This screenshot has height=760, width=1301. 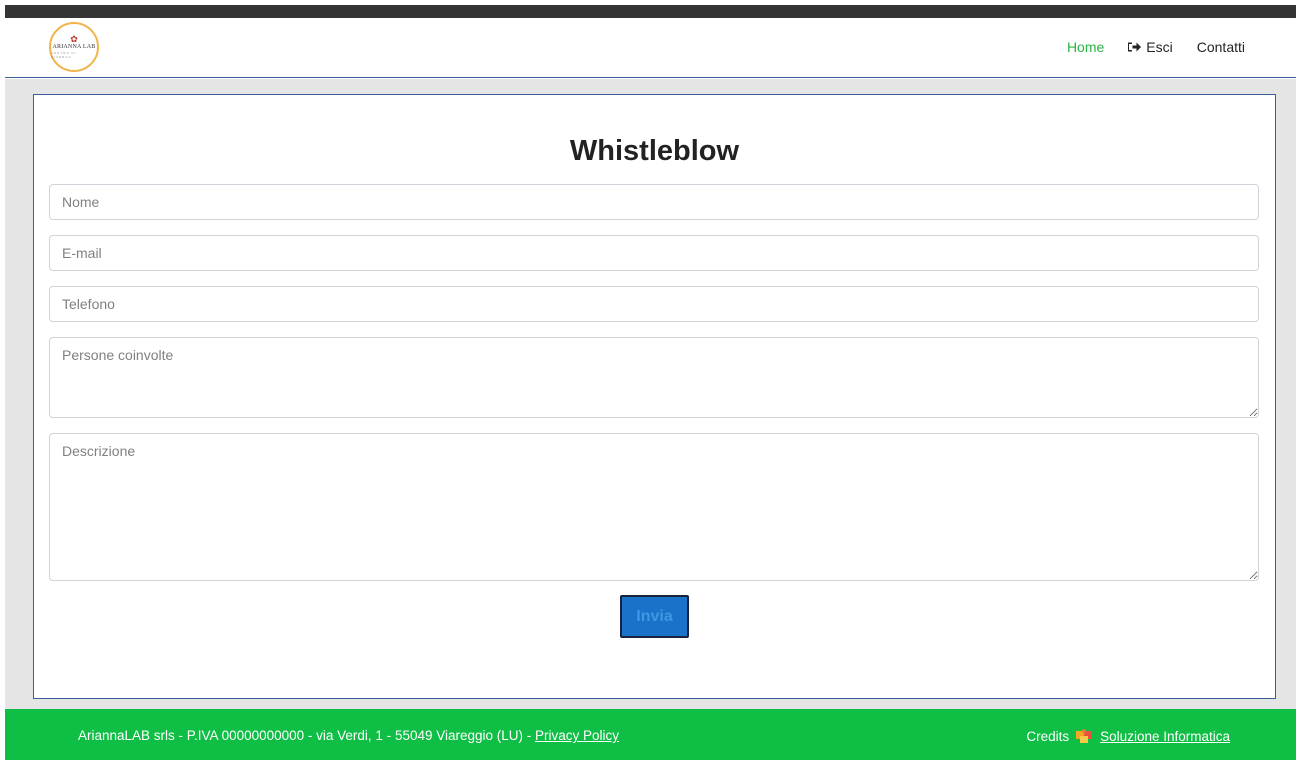 What do you see at coordinates (1084, 736) in the screenshot?
I see `puzzle-icon` at bounding box center [1084, 736].